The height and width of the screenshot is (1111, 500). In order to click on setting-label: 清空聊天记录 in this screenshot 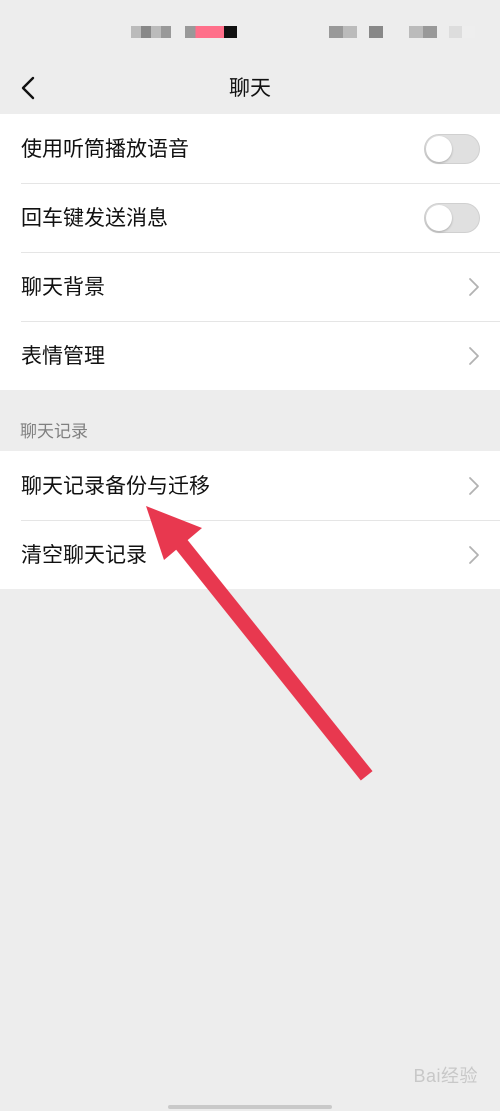, I will do `click(84, 554)`.